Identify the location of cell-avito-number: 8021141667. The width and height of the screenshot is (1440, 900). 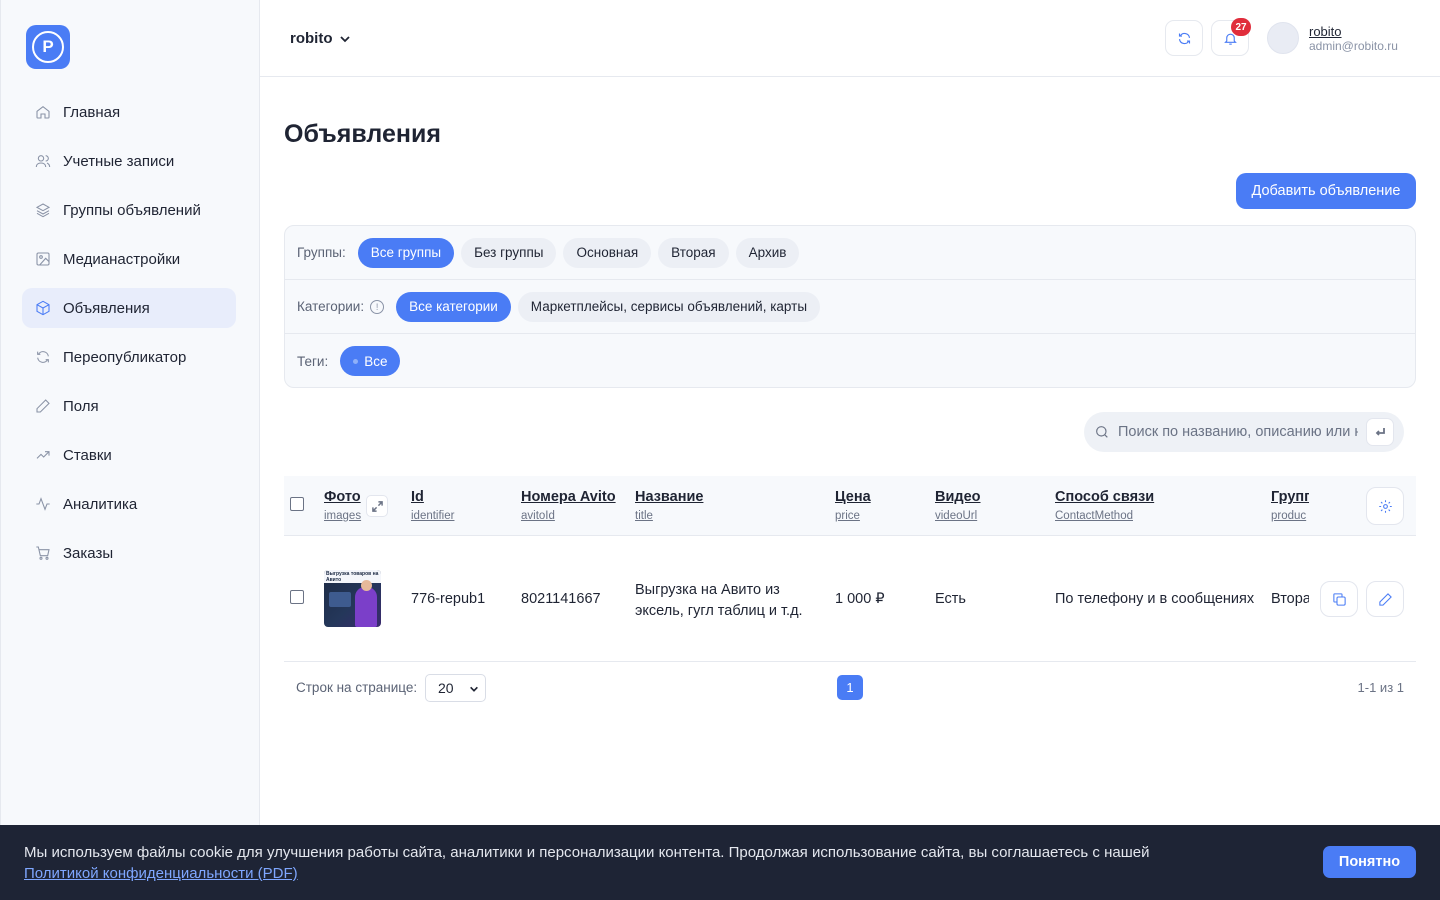
(561, 599).